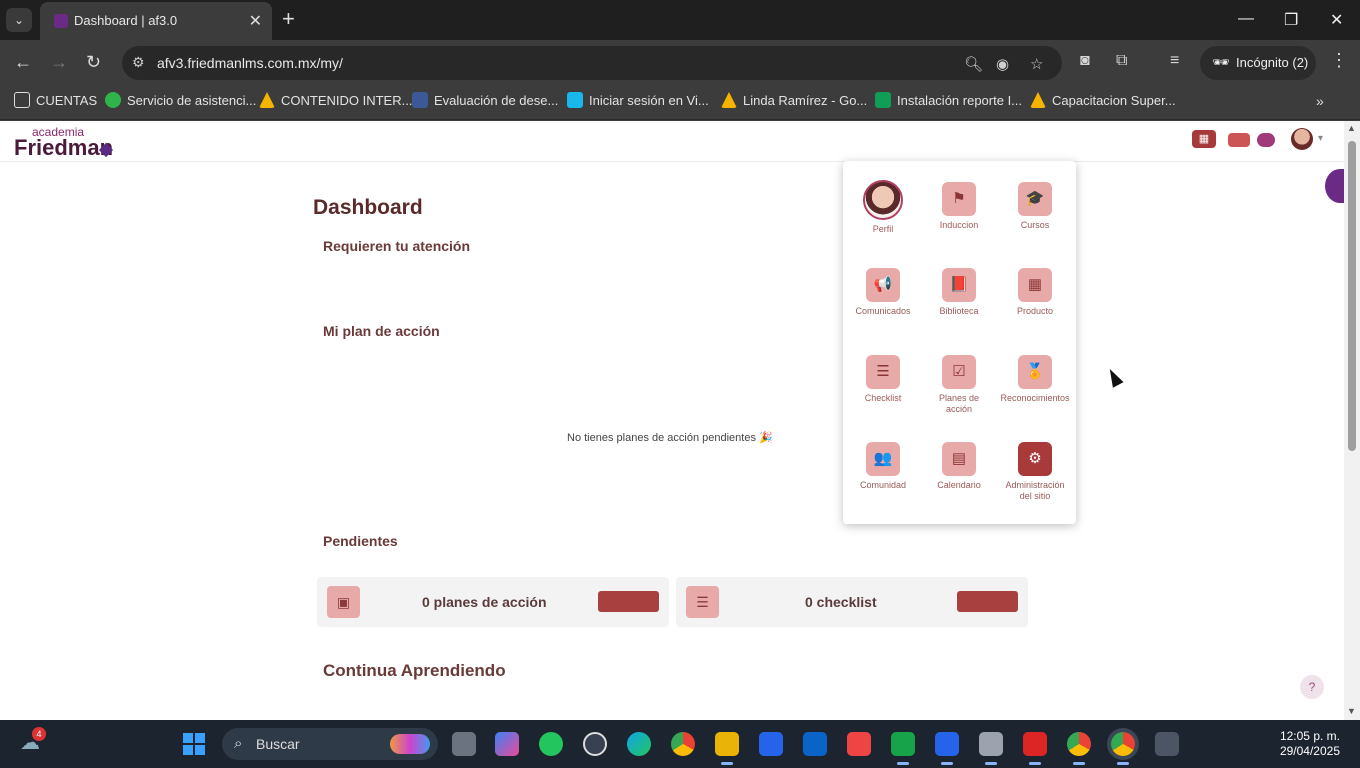 This screenshot has height=768, width=1360. Describe the element at coordinates (1036, 64) in the screenshot. I see `star-icon: ☆` at that location.